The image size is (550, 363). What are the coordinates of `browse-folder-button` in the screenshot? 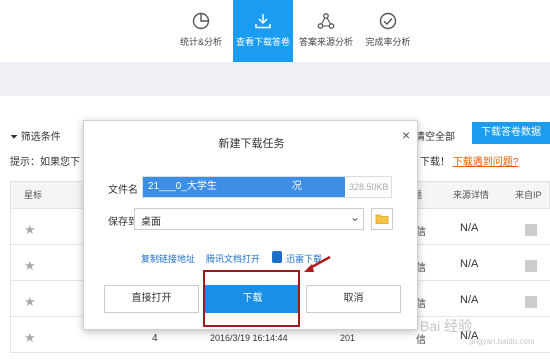 It's located at (382, 219).